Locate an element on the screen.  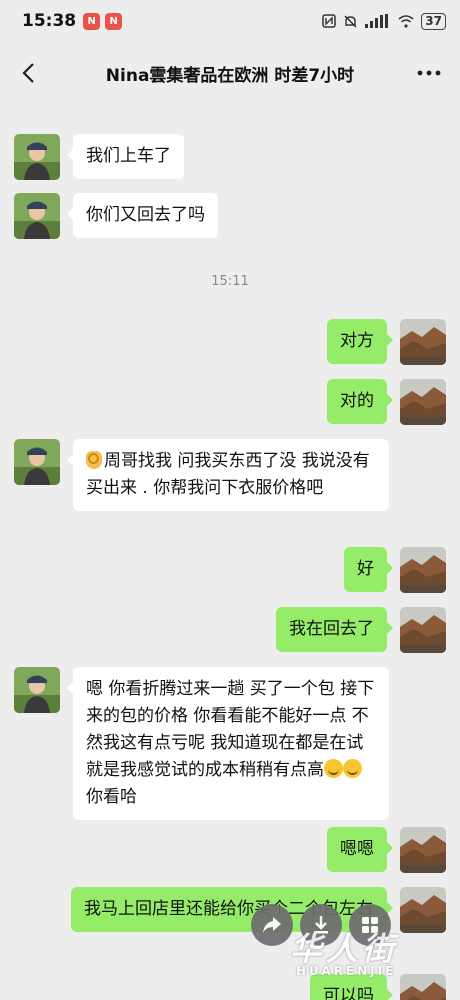
status-bar-right: 37 is located at coordinates (384, 21).